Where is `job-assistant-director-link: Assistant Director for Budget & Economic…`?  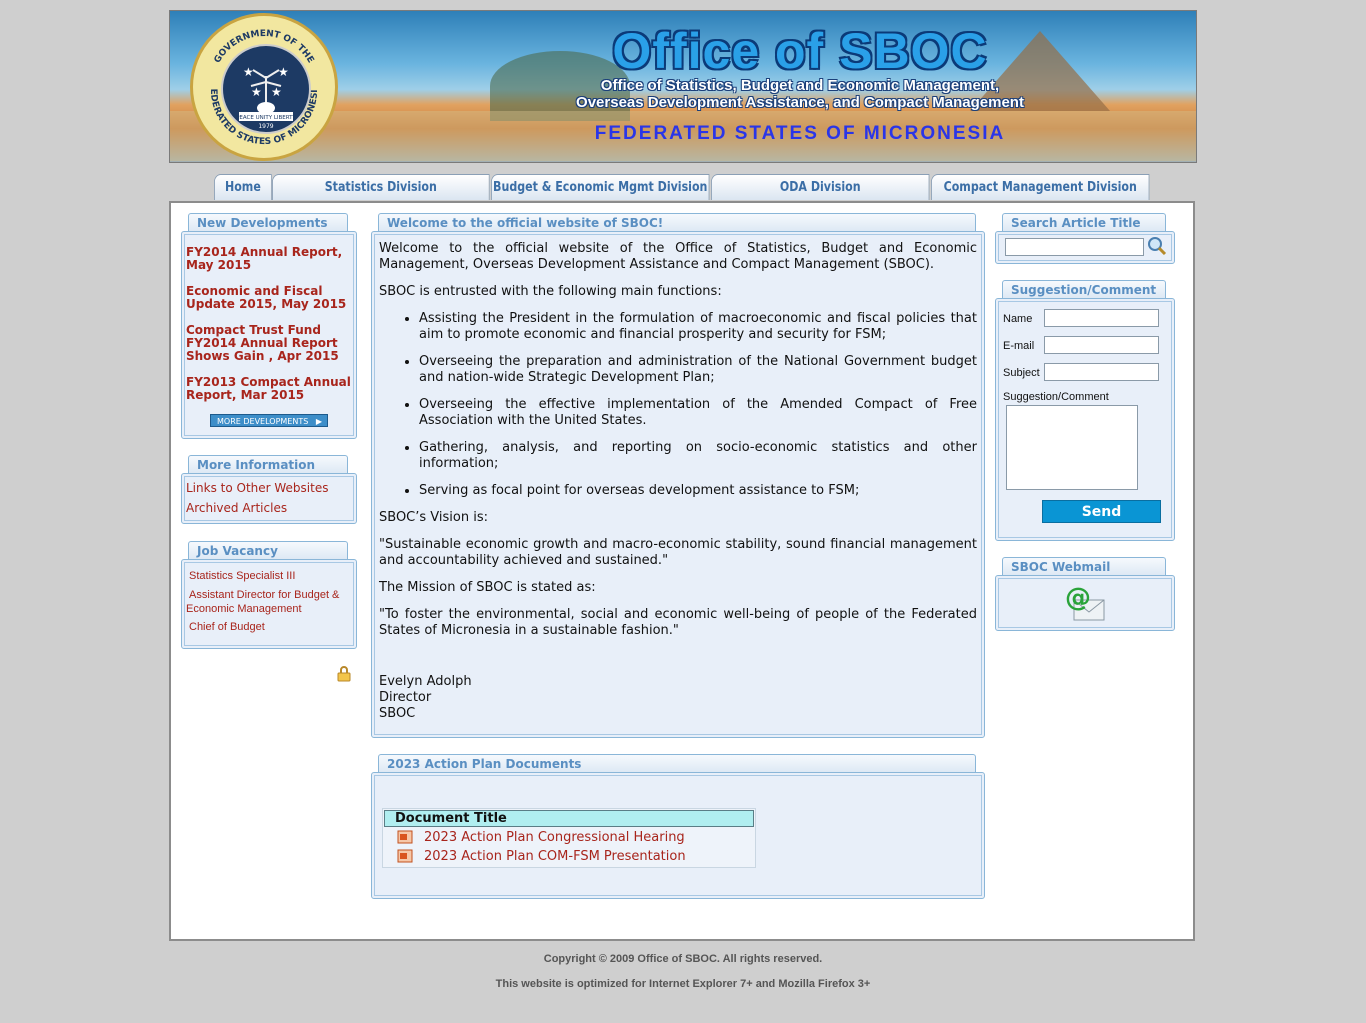
job-assistant-director-link: Assistant Director for Budget & Economic… is located at coordinates (270, 602).